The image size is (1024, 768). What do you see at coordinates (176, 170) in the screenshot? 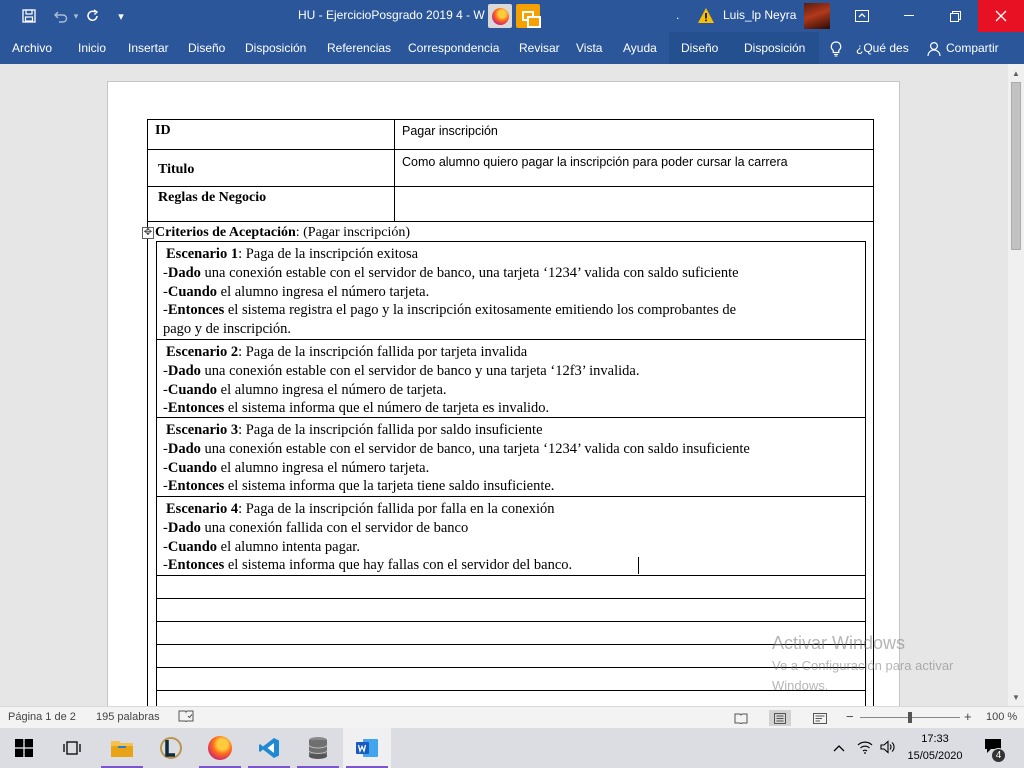
I see `row-label-titulo: Titulo` at bounding box center [176, 170].